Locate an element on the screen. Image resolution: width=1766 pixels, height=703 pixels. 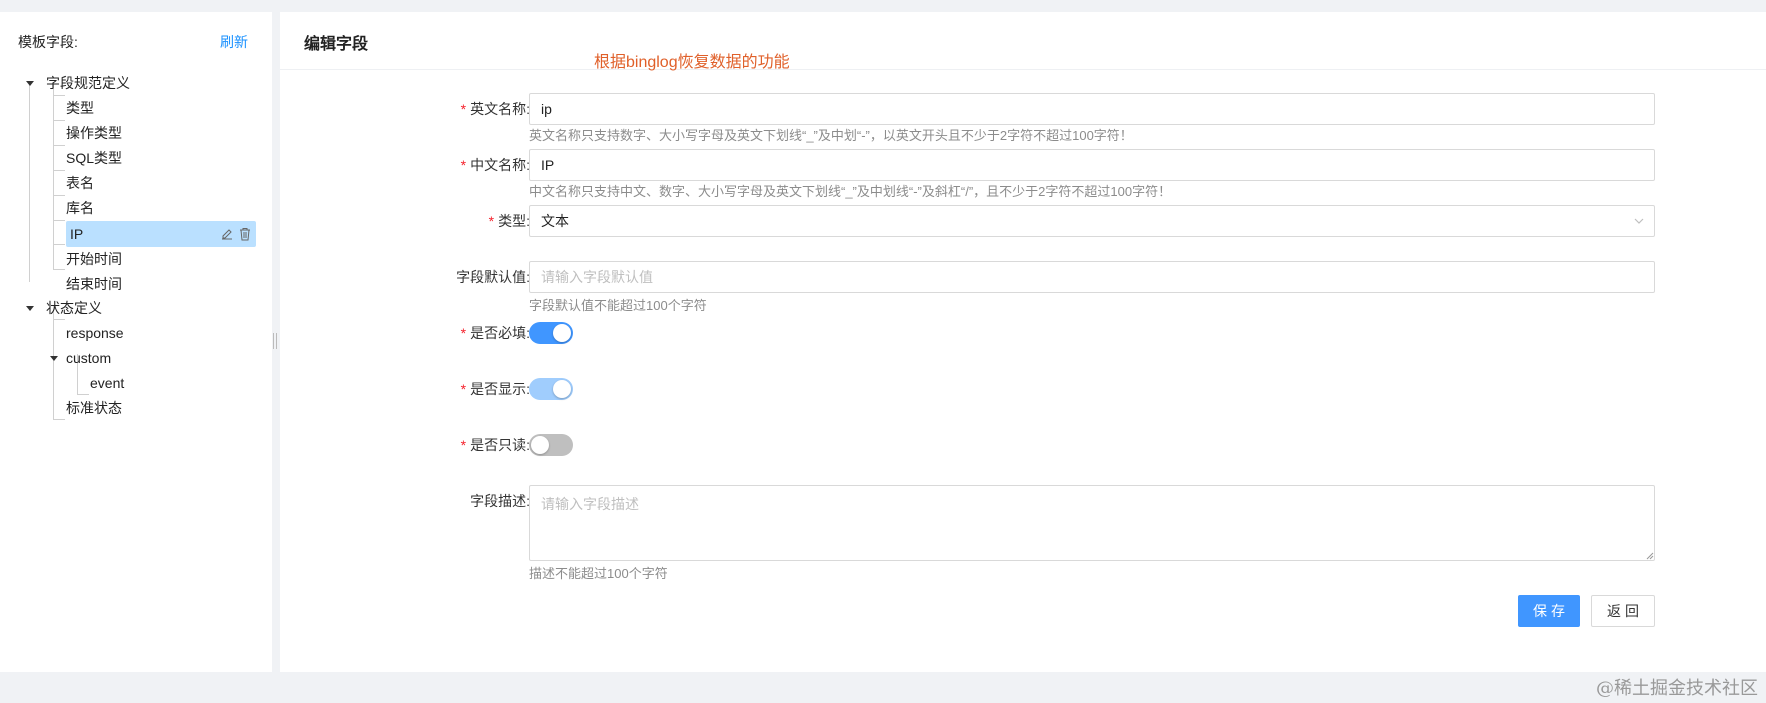
cn-name-input is located at coordinates (1092, 165).